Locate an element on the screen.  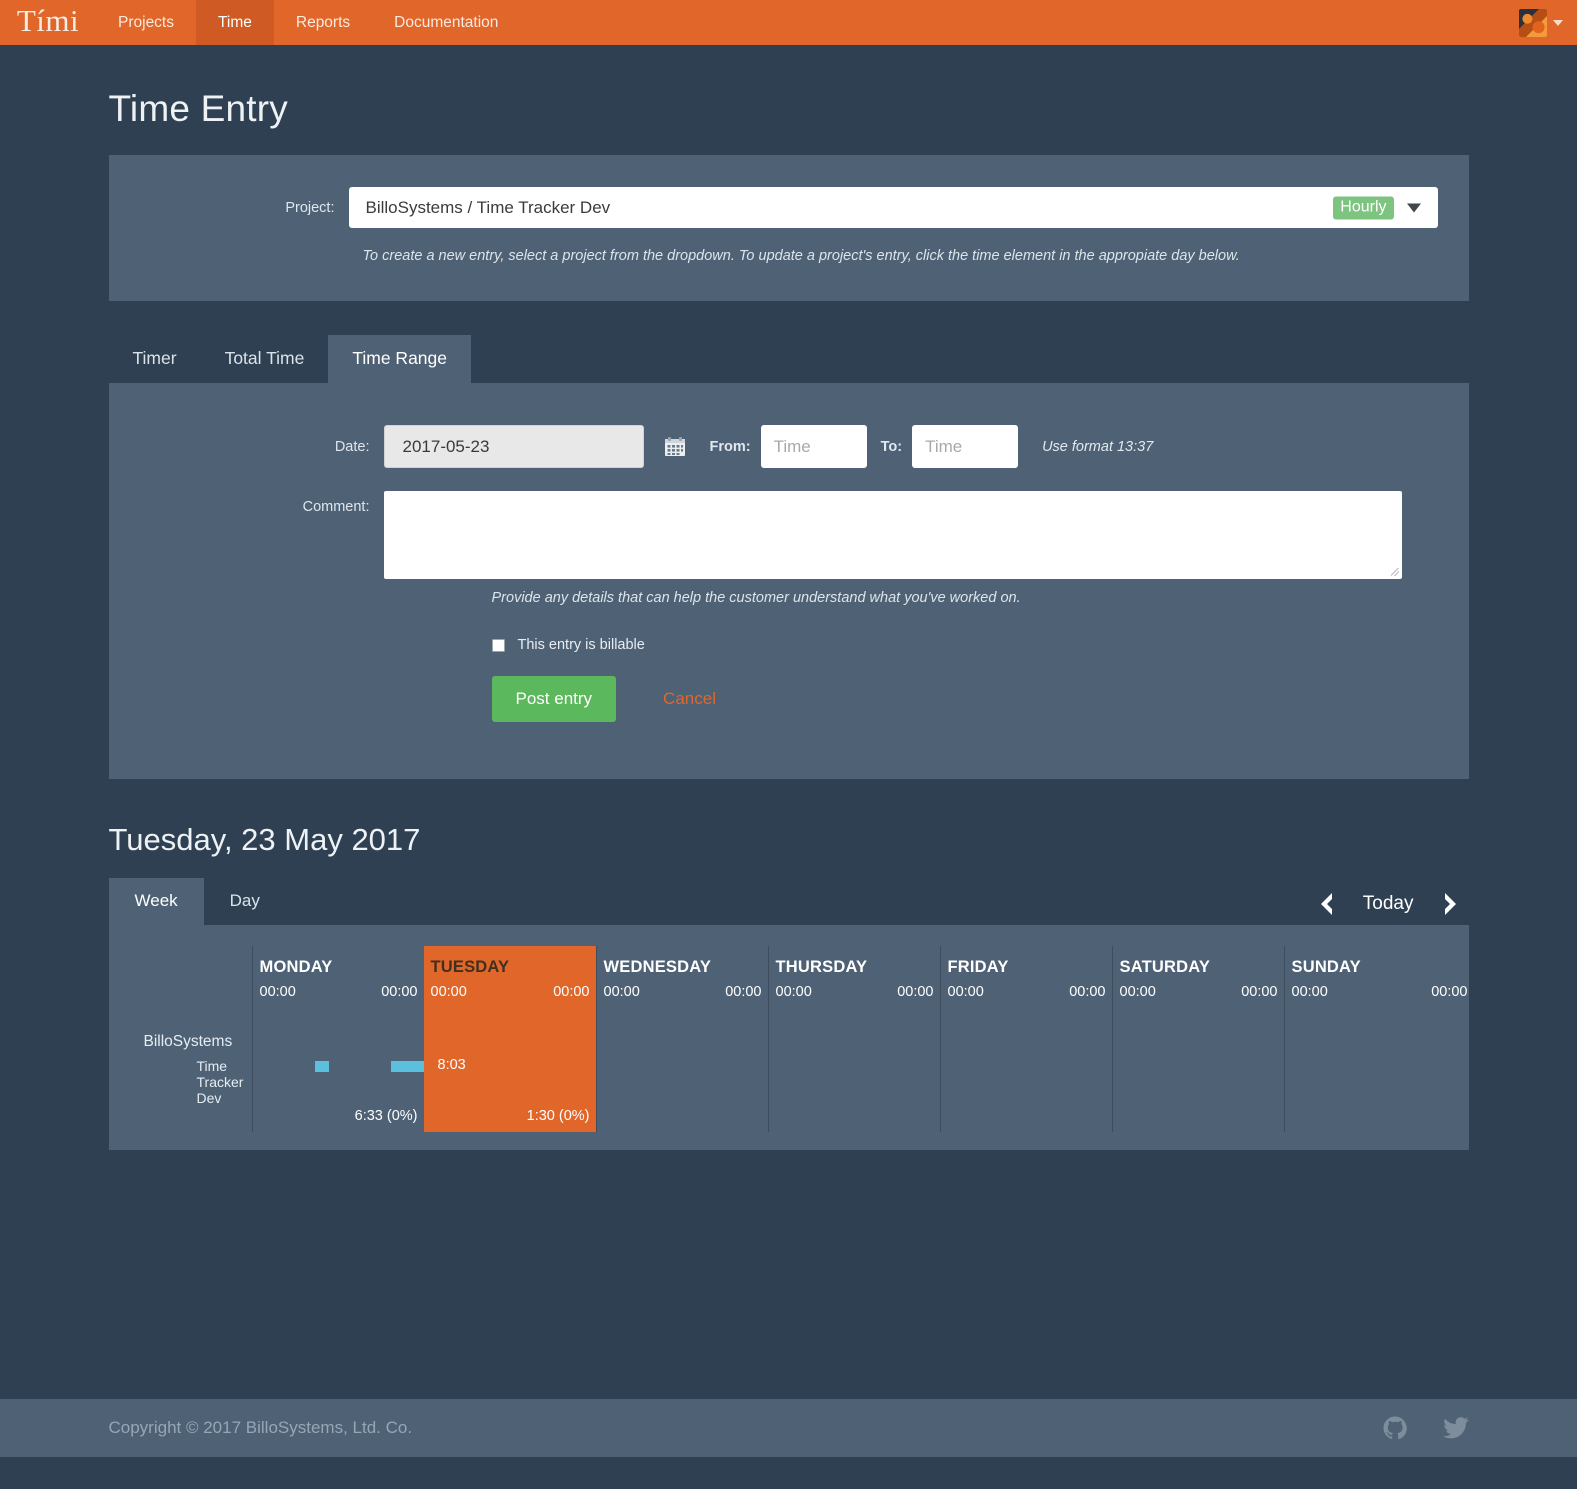
avatar is located at coordinates (1533, 22).